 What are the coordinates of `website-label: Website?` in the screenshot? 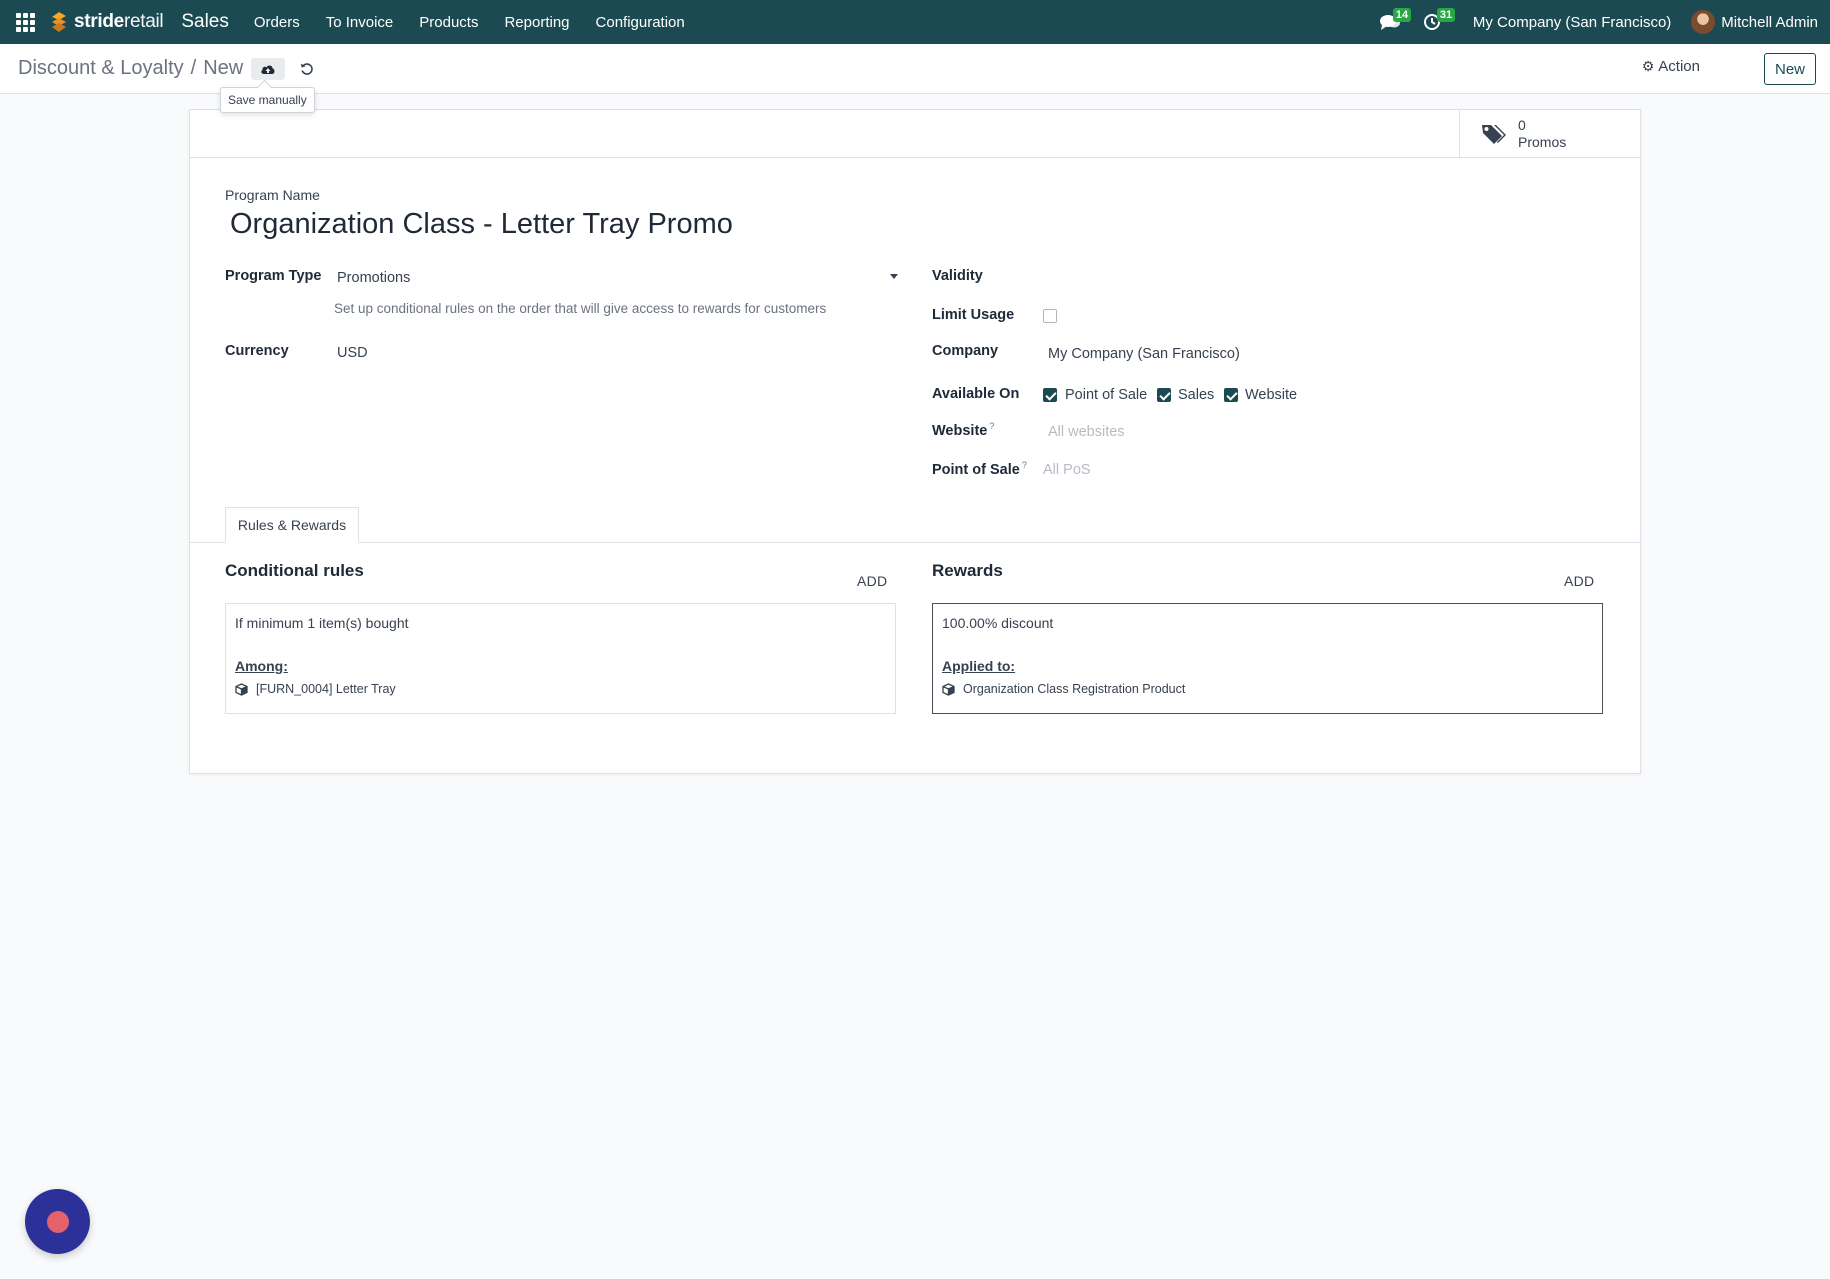 It's located at (963, 430).